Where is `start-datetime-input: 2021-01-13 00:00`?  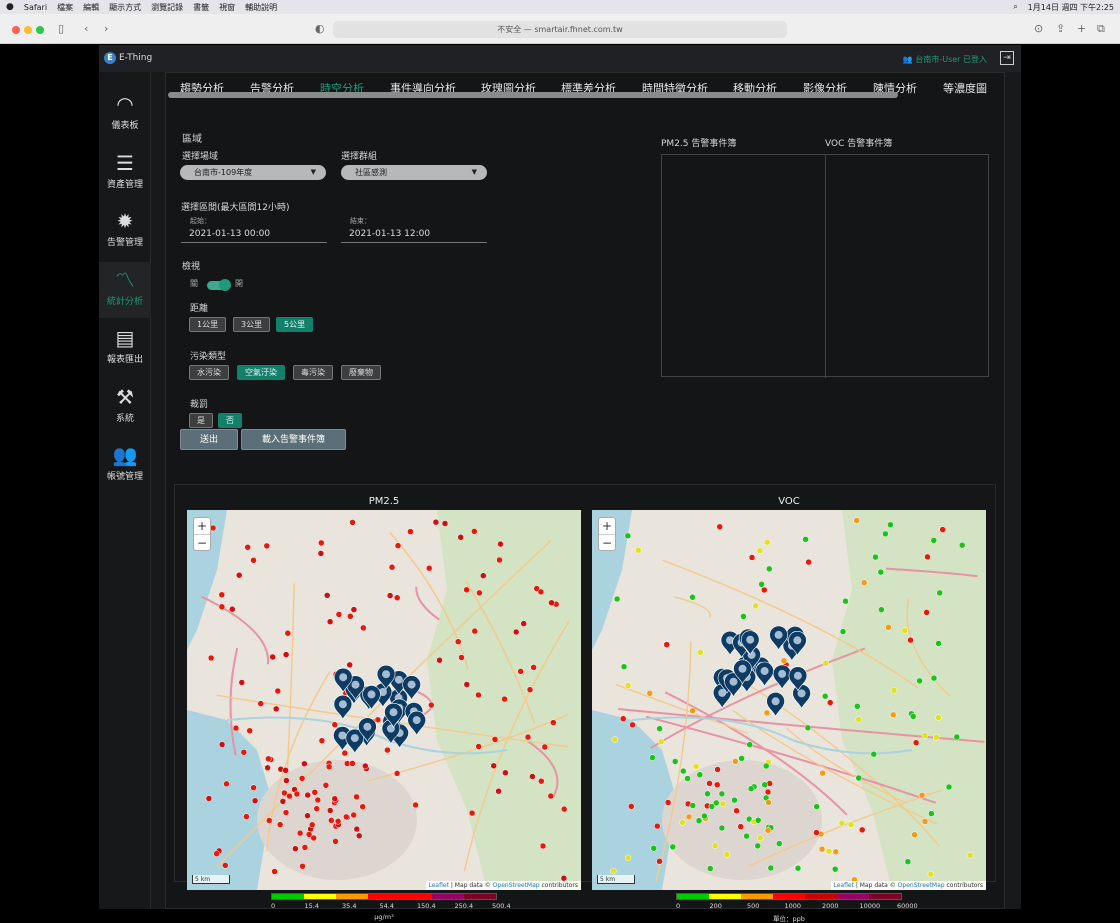
start-datetime-input: 2021-01-13 00:00 is located at coordinates (254, 236).